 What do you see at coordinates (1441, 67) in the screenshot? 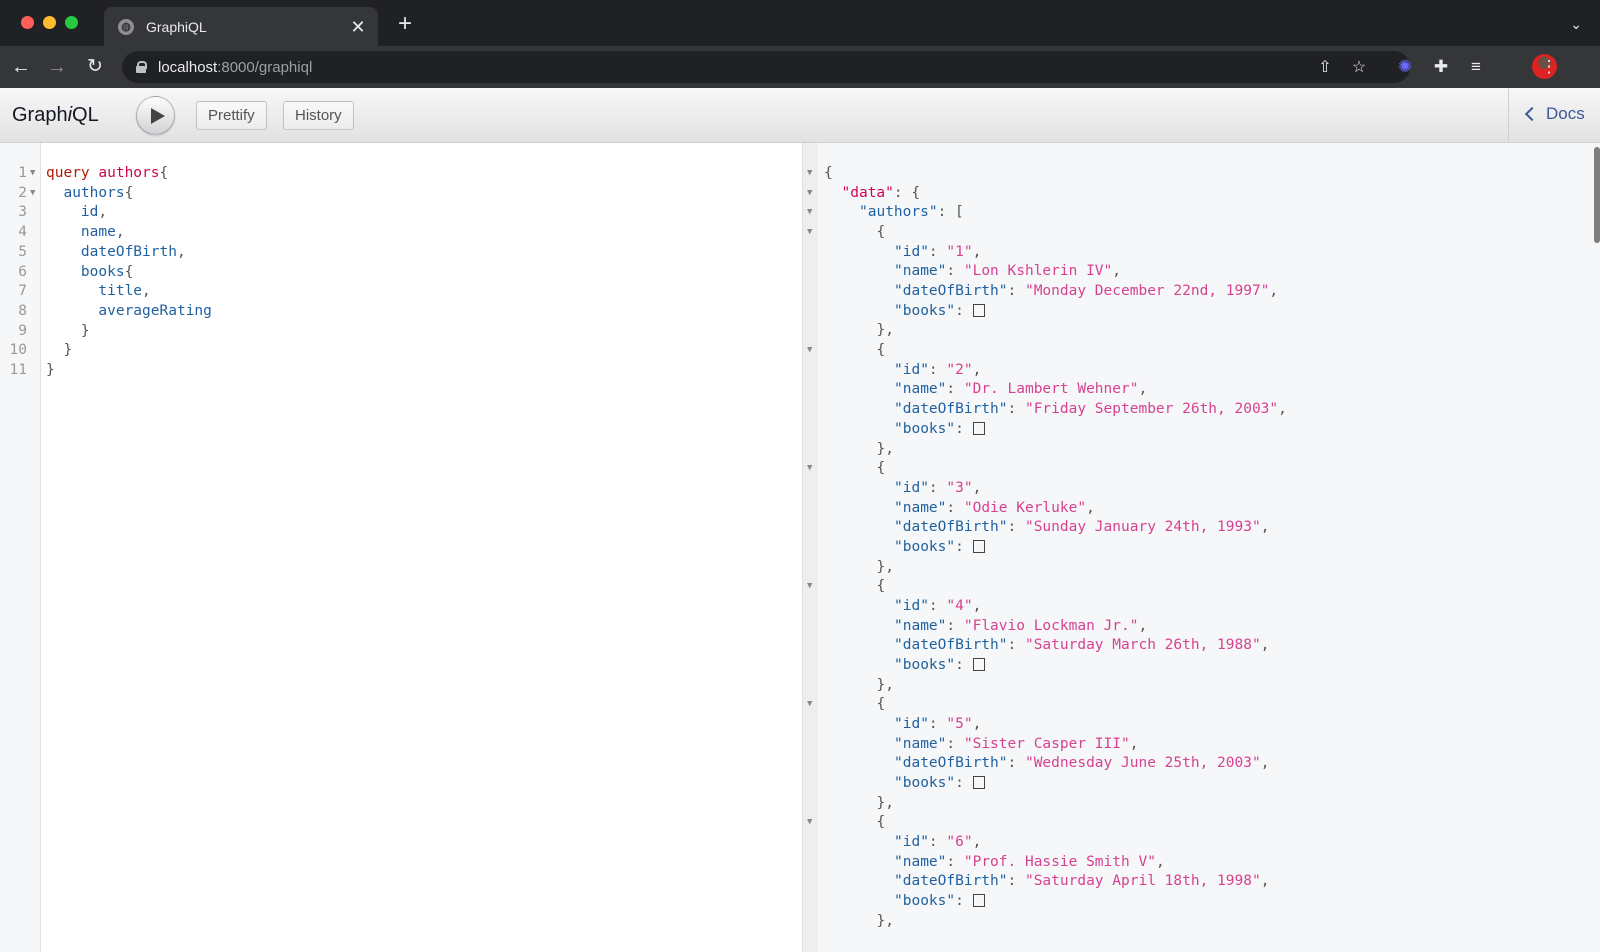
I see `puzzle-extensions-icon: ✚` at bounding box center [1441, 67].